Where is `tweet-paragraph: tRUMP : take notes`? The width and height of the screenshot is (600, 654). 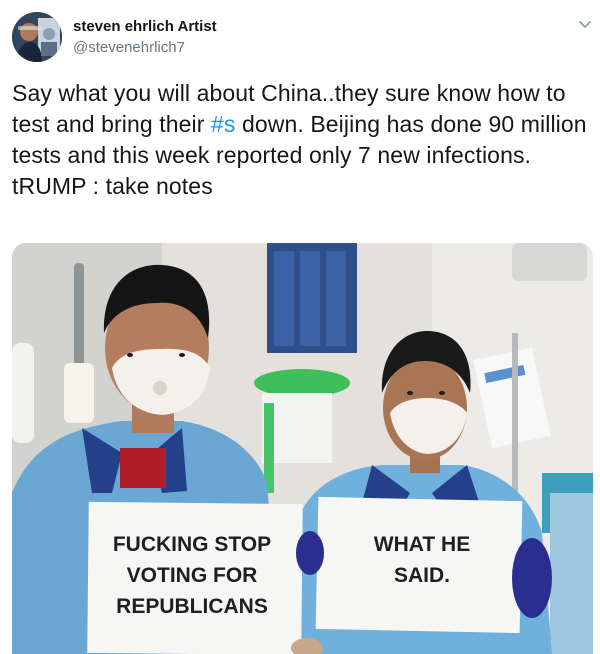 tweet-paragraph: tRUMP : take notes is located at coordinates (112, 186).